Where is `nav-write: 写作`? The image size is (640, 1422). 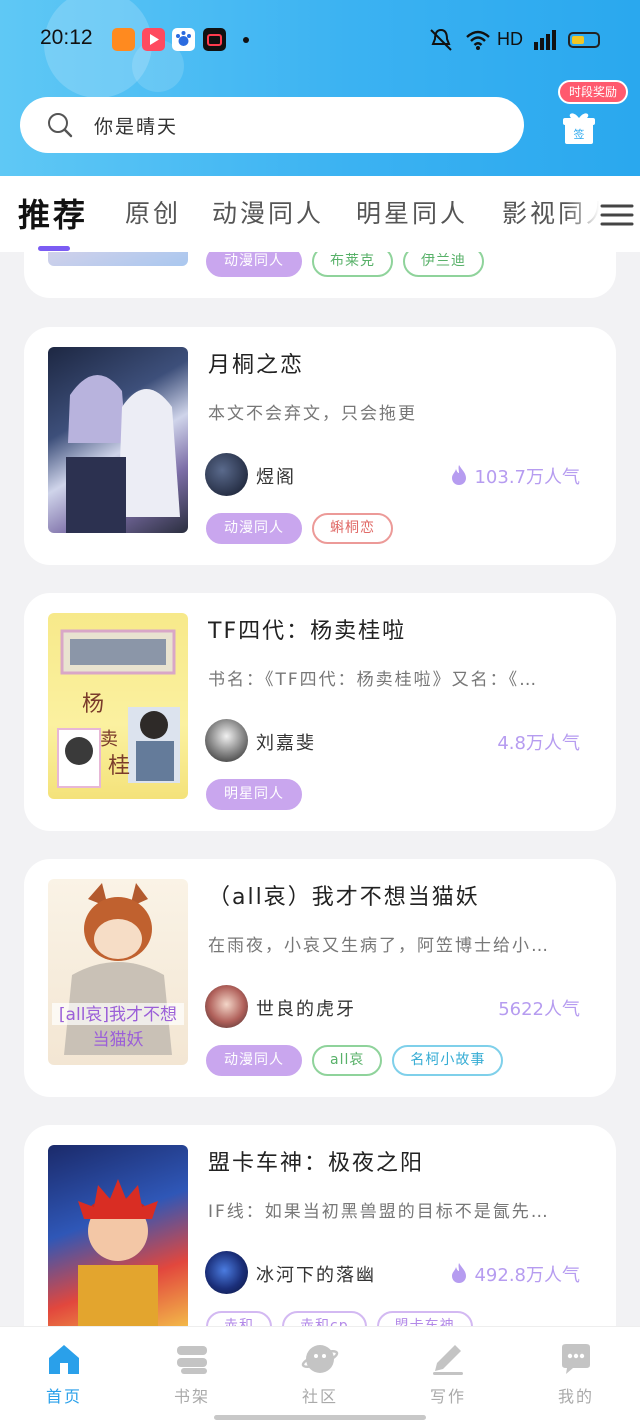 nav-write: 写作 is located at coordinates (448, 1376).